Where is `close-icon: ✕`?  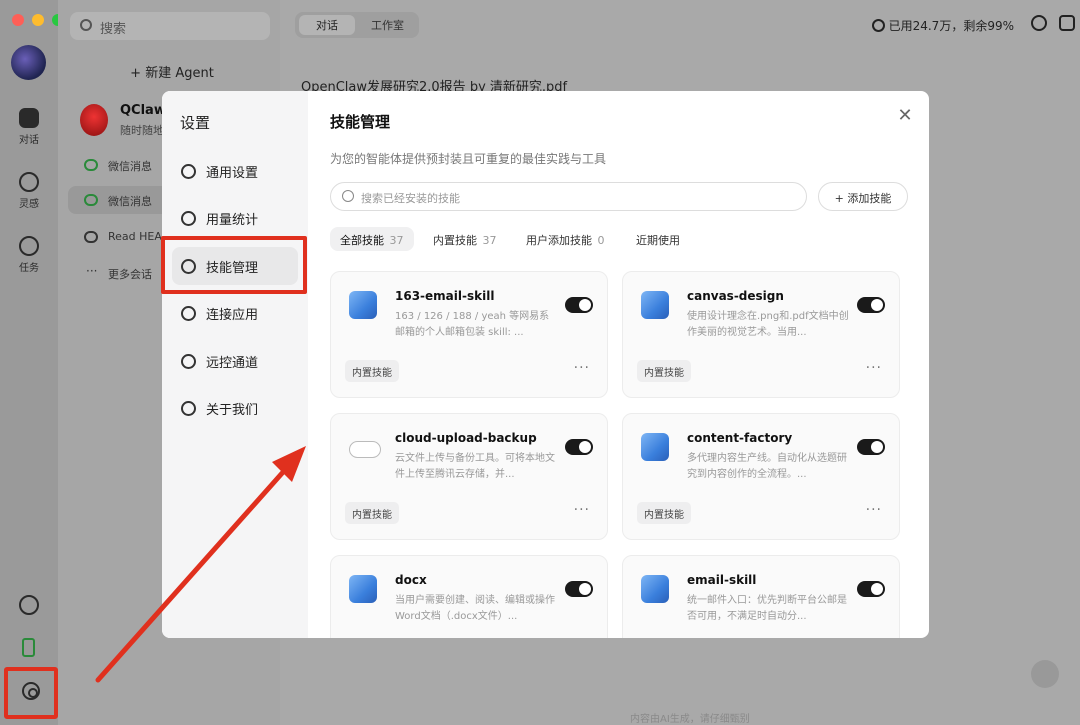 close-icon: ✕ is located at coordinates (905, 116).